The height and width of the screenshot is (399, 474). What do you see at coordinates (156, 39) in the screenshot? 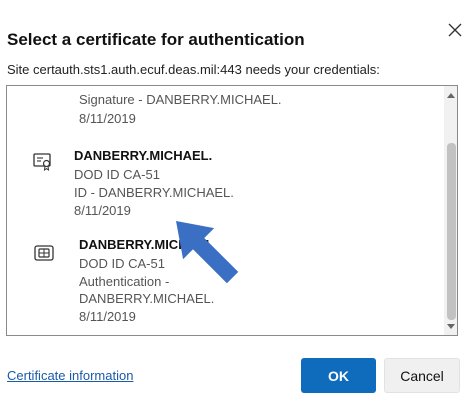
I see `dialog-title: Select a certificate for authentication` at bounding box center [156, 39].